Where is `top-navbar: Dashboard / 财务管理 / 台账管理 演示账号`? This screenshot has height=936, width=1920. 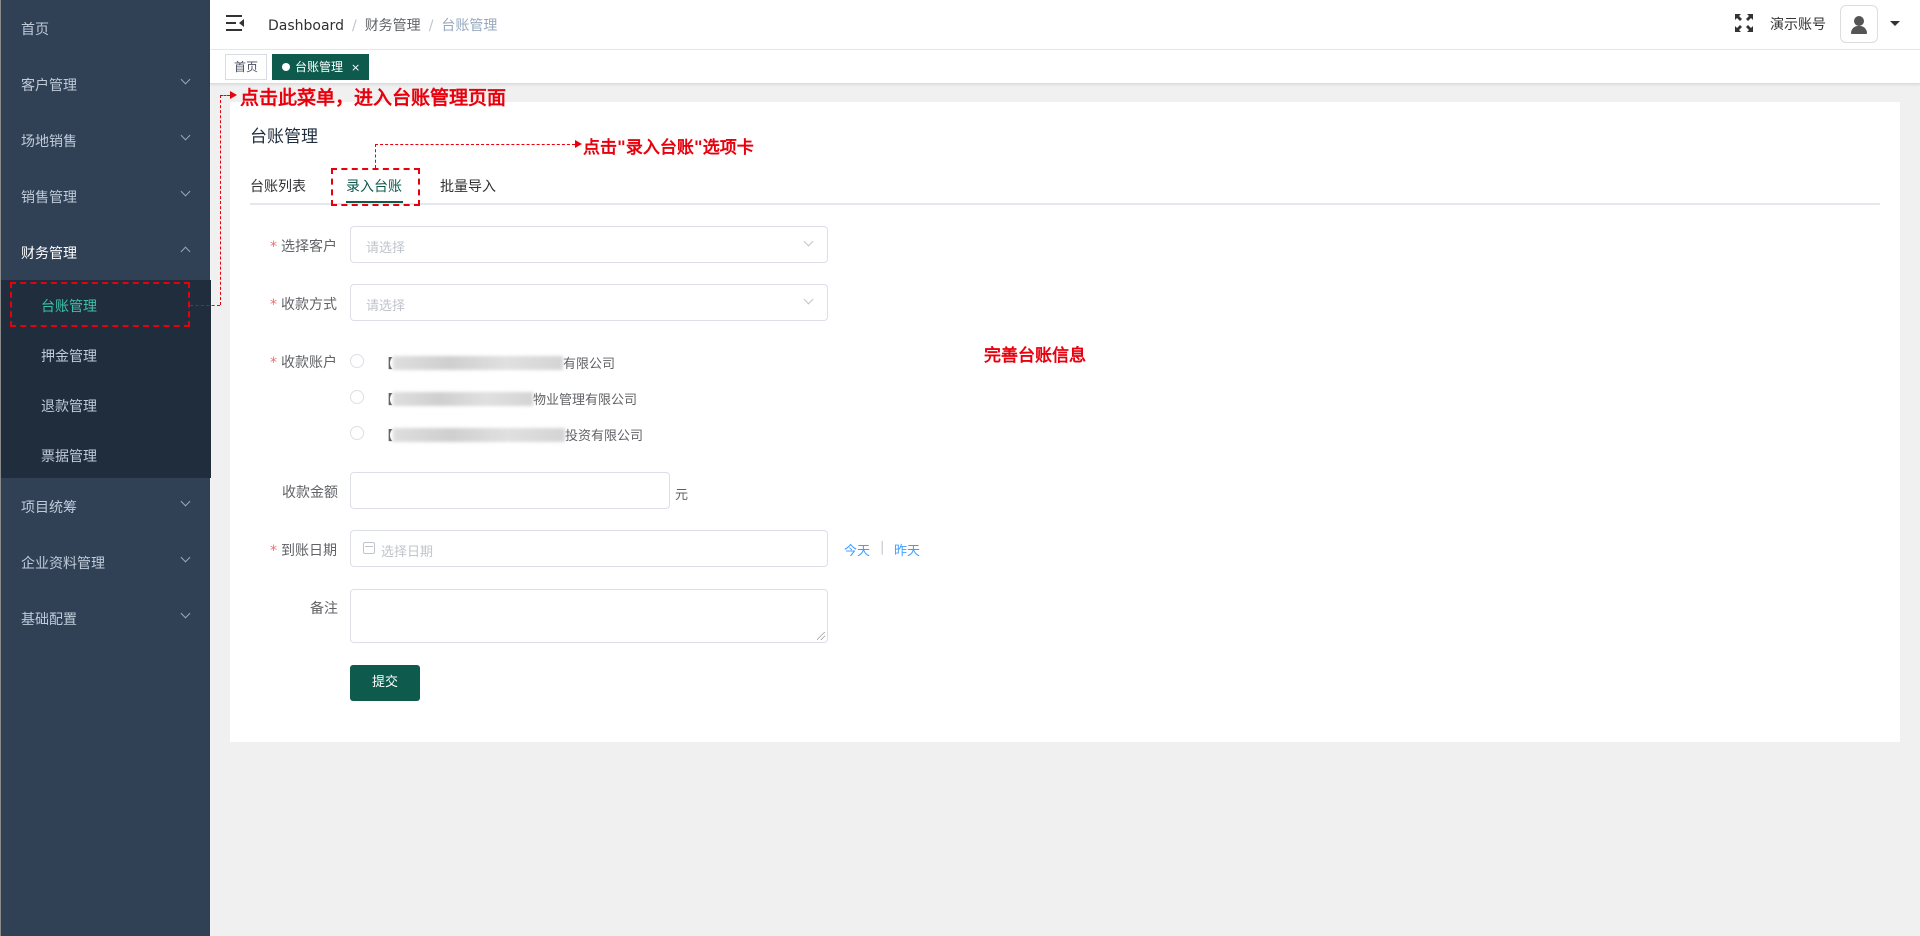
top-navbar: Dashboard / 财务管理 / 台账管理 演示账号 is located at coordinates (1065, 25).